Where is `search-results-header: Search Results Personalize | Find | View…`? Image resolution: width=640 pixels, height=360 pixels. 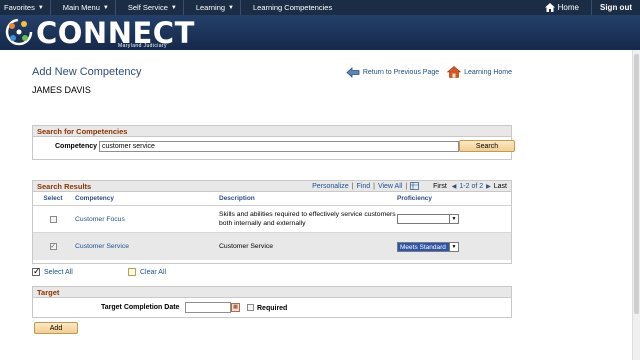
search-results-header: Search Results Personalize | Find | View… is located at coordinates (272, 186).